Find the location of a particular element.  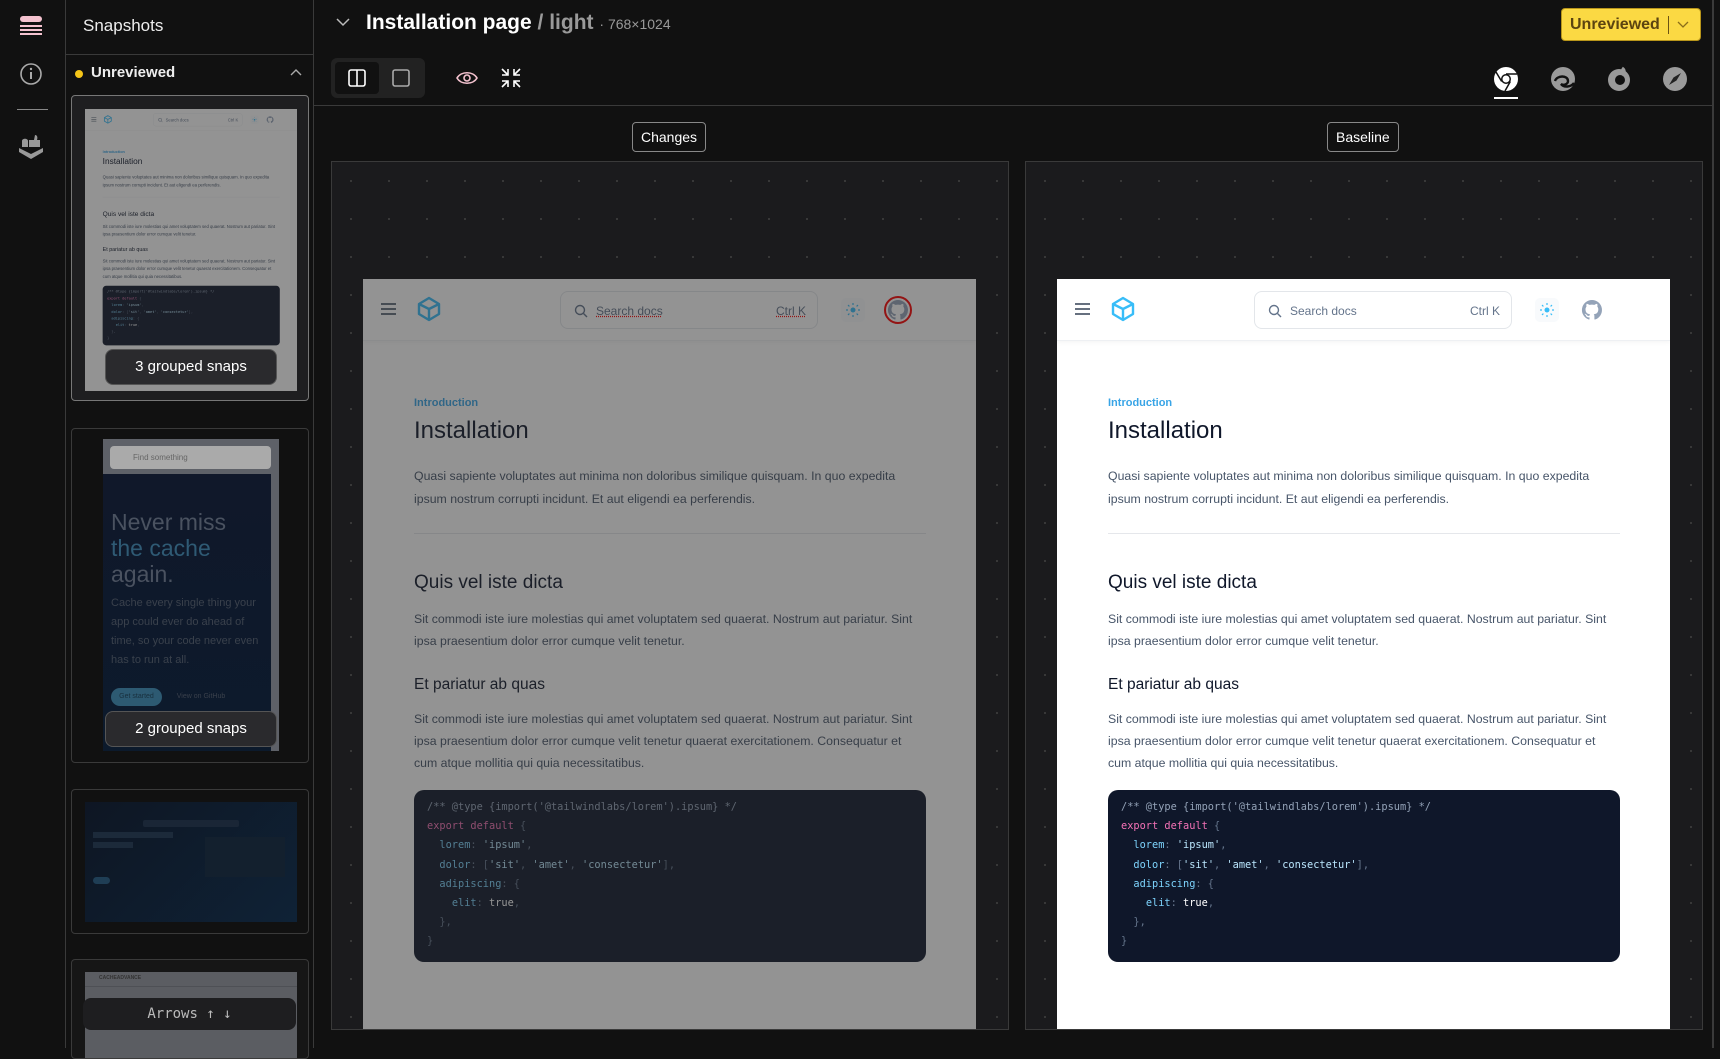

snapshot-card is located at coordinates (190, 861).